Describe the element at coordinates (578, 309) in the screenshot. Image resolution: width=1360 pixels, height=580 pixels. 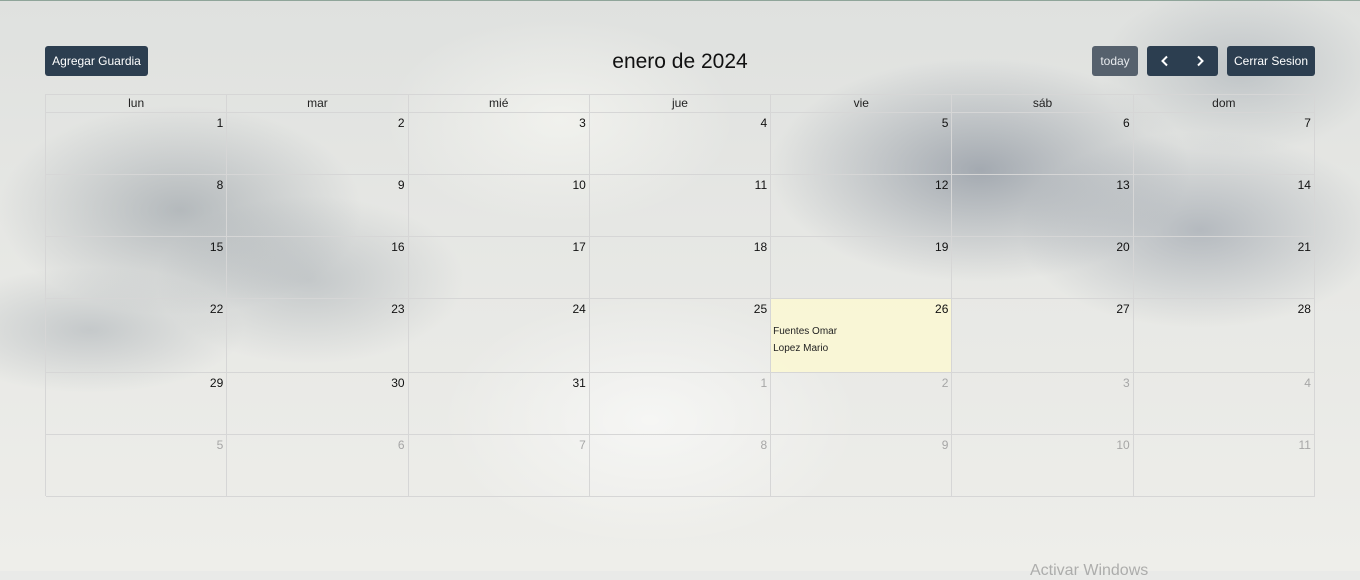
I see `day-number: 24` at that location.